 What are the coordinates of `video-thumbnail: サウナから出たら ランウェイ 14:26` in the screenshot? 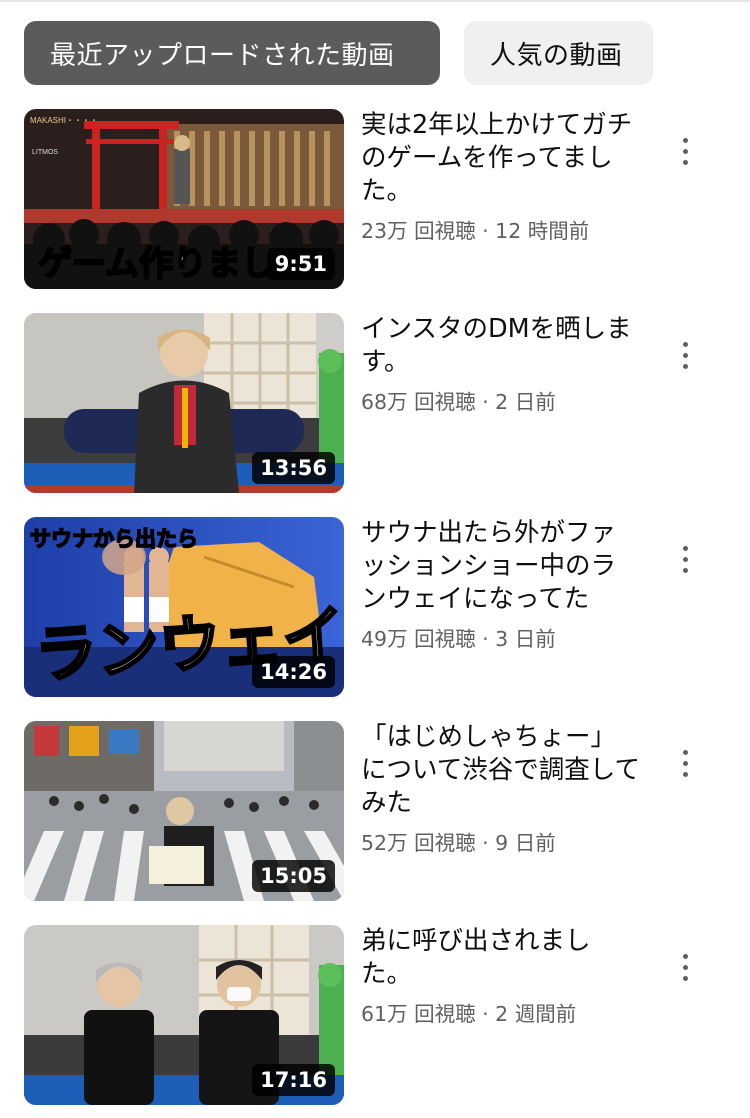 It's located at (184, 607).